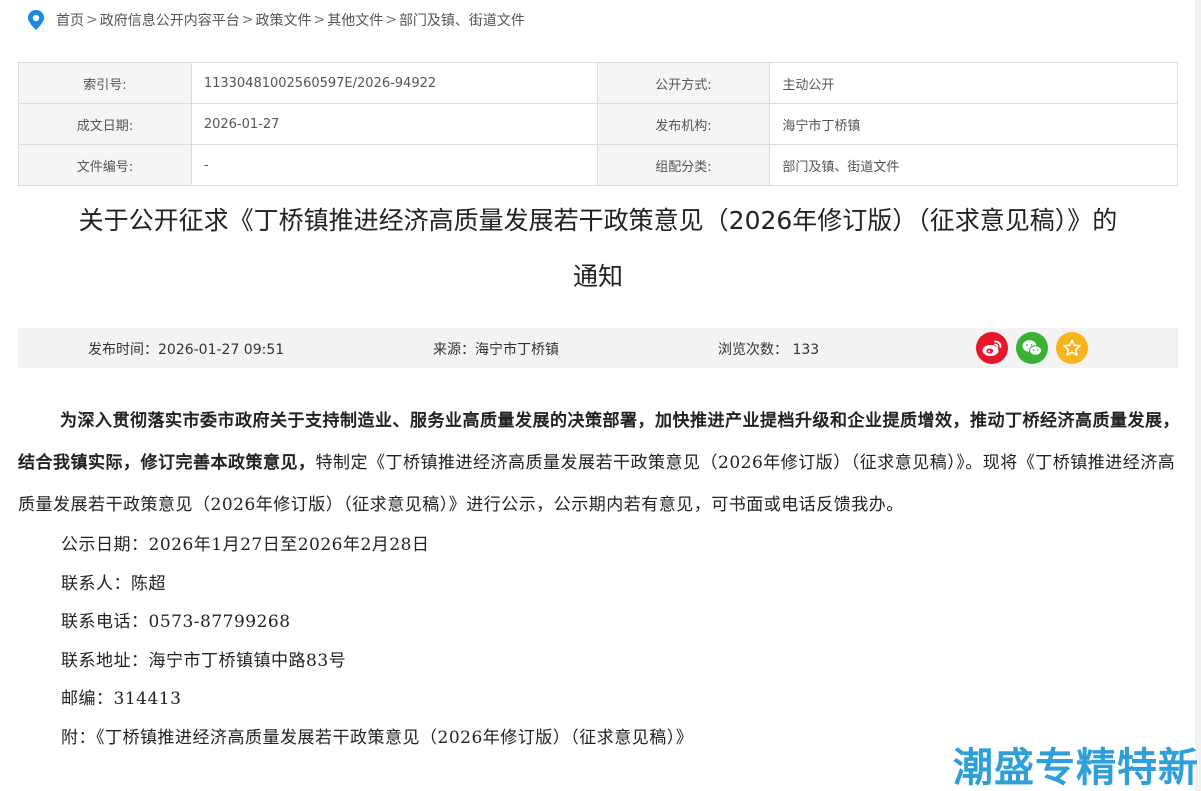 Image resolution: width=1201 pixels, height=791 pixels. I want to click on publisher-value: 海宁市丁桥镇, so click(973, 124).